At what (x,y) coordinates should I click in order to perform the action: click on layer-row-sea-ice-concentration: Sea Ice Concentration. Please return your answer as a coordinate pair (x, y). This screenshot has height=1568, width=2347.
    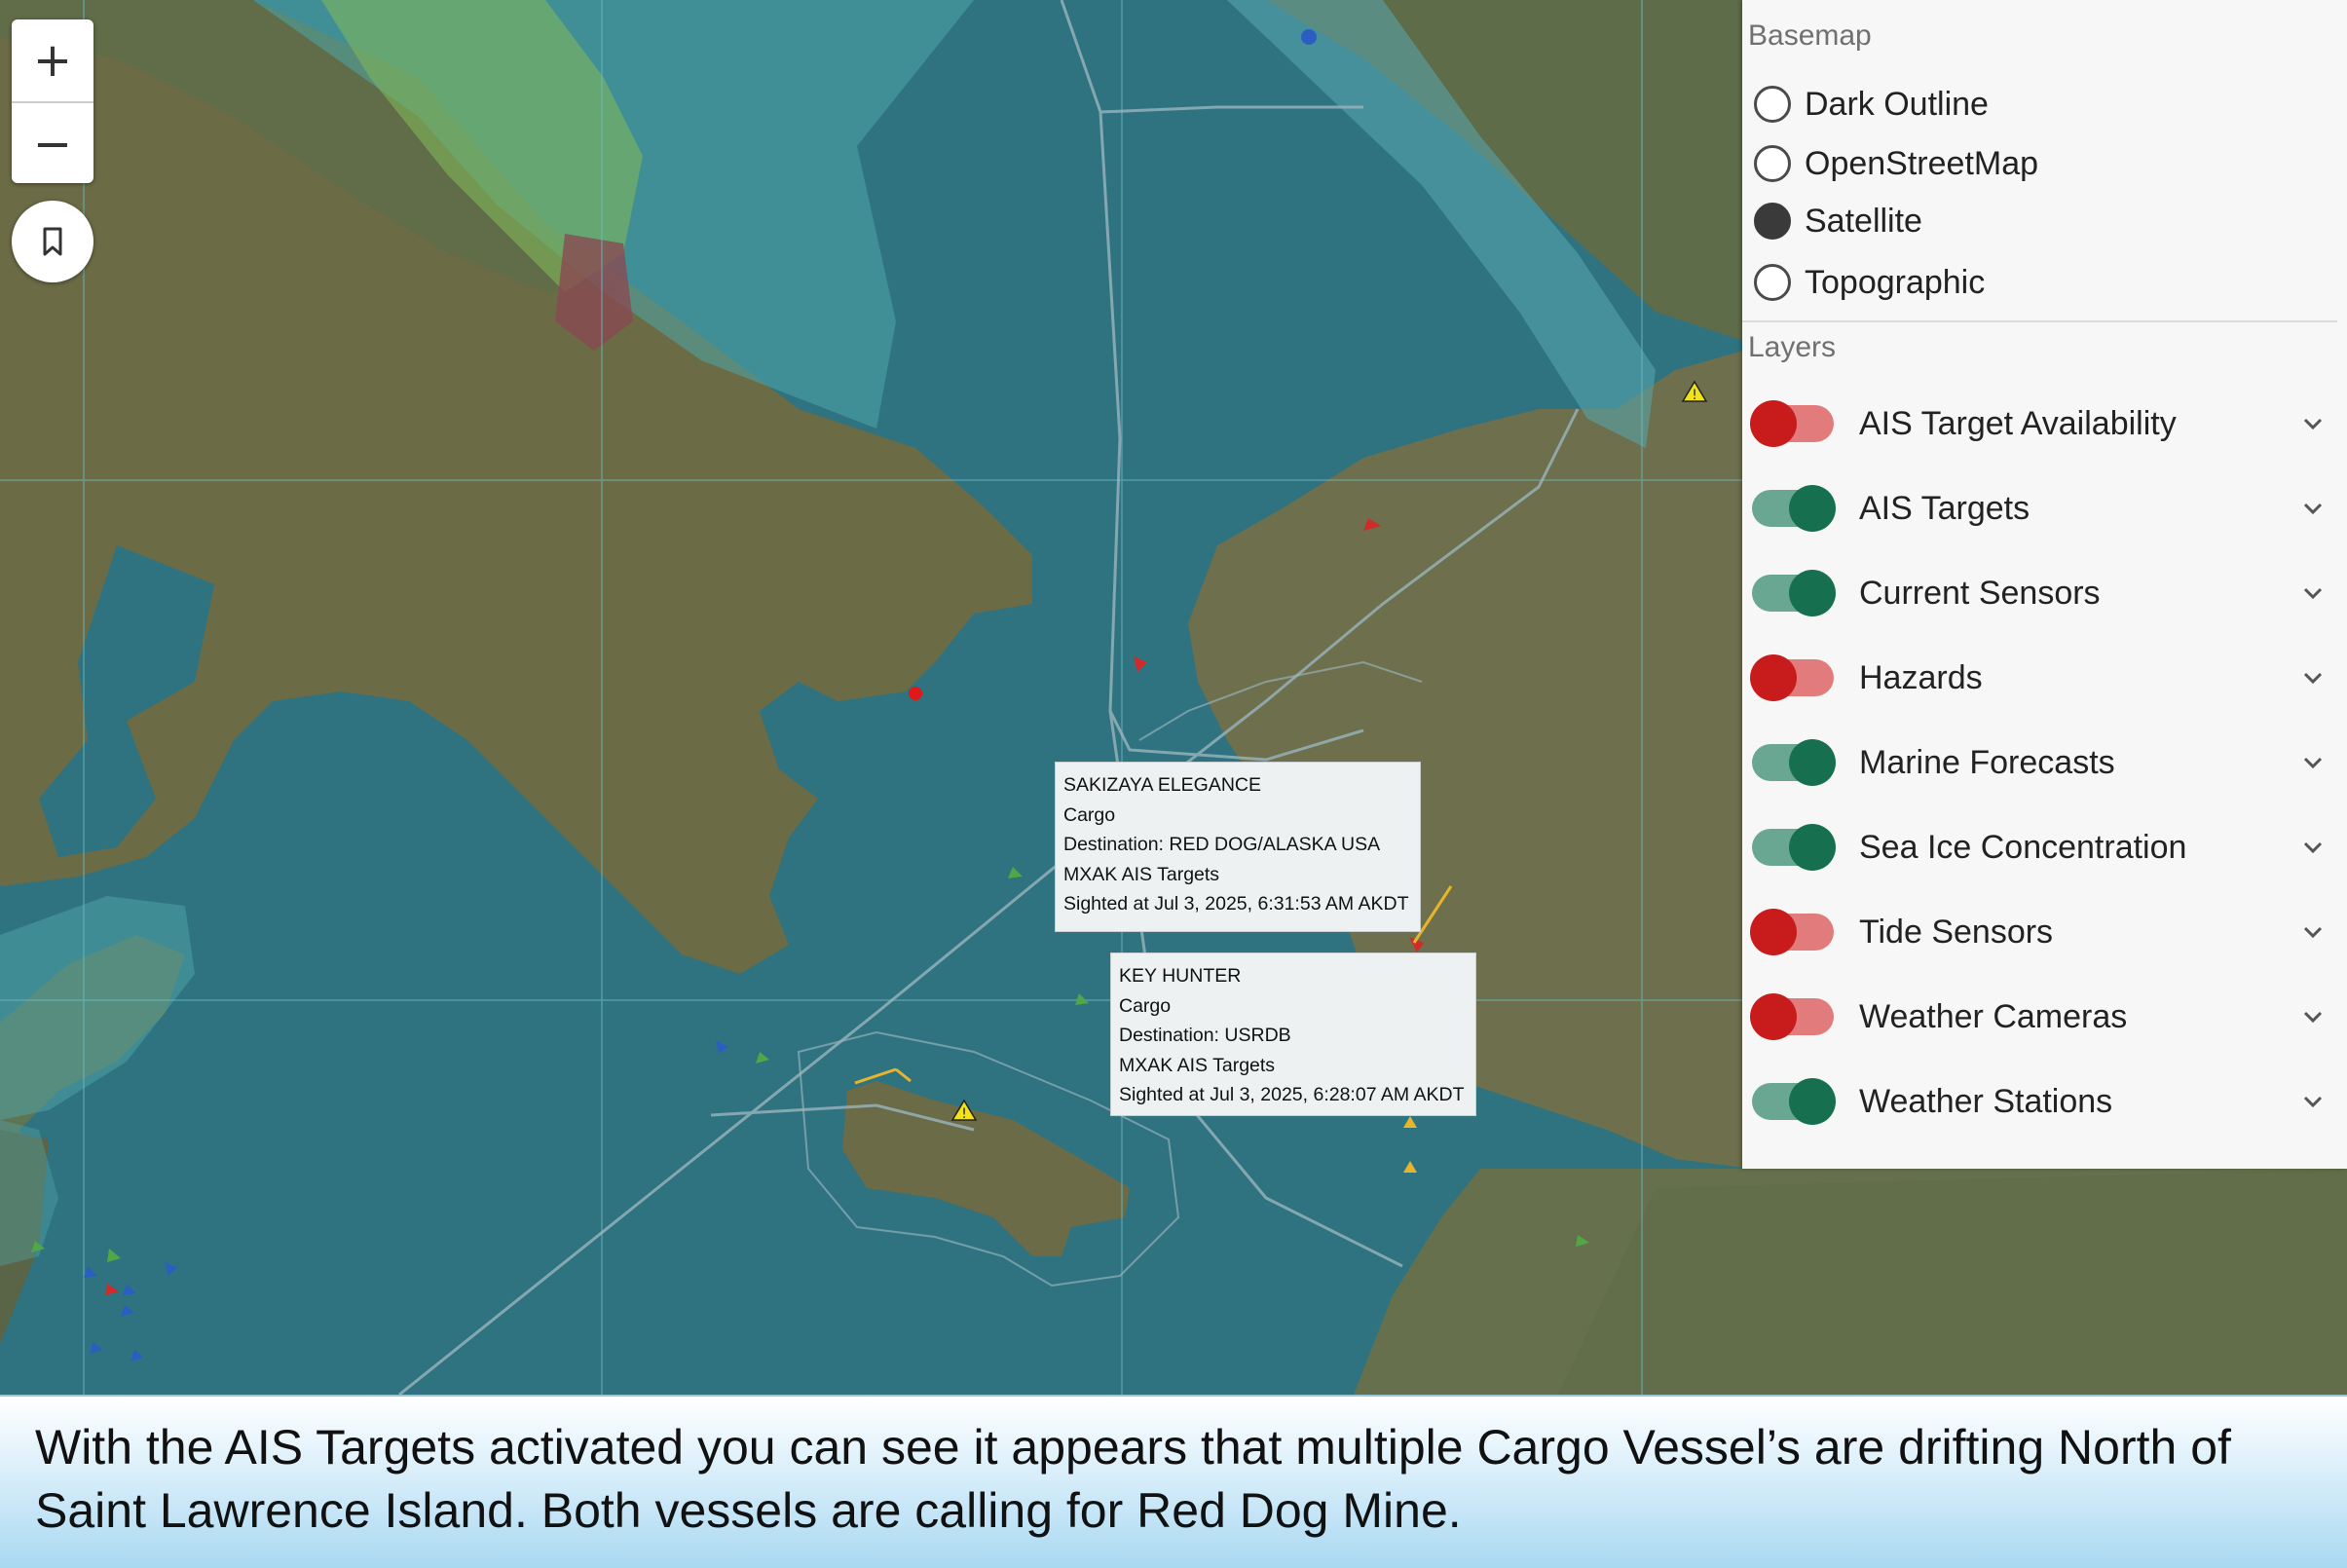
    Looking at the image, I should click on (2044, 847).